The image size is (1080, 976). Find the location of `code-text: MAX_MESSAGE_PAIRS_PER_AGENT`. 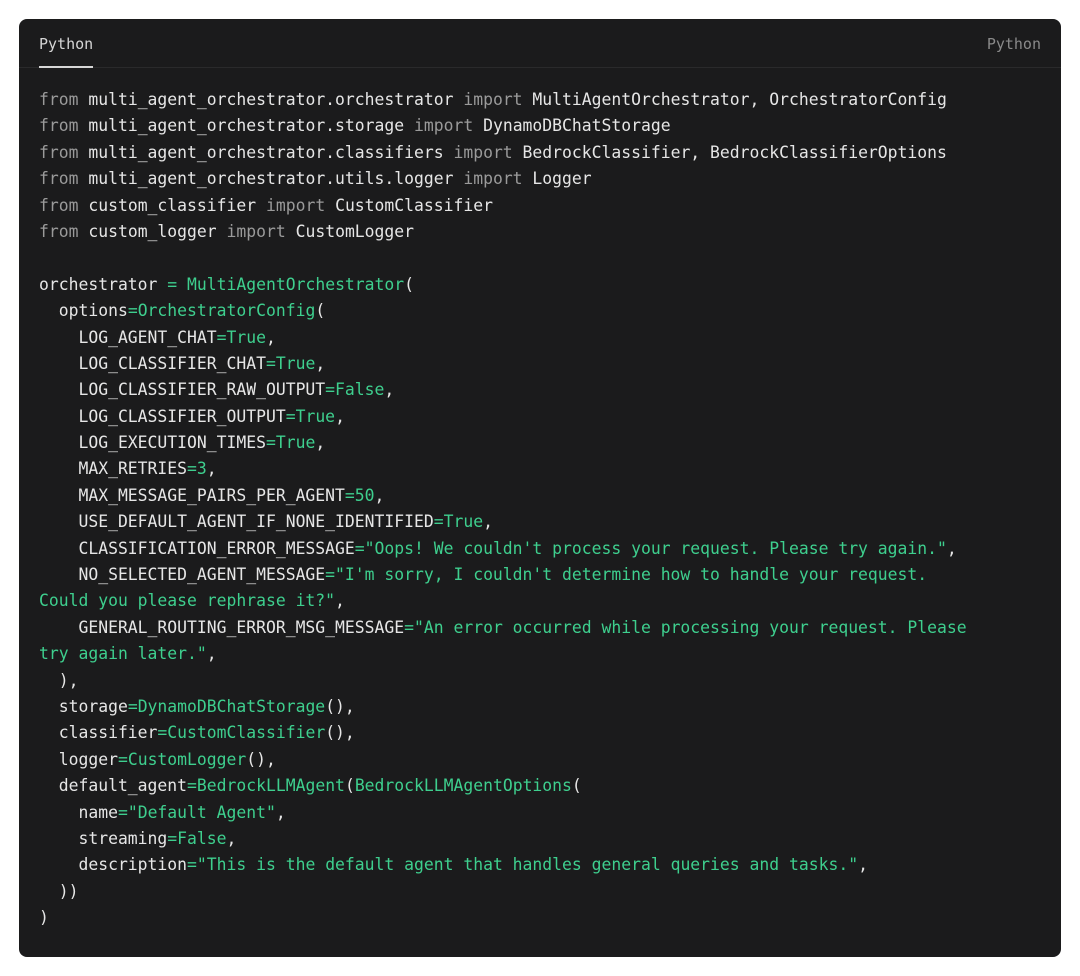

code-text: MAX_MESSAGE_PAIRS_PER_AGENT is located at coordinates (192, 495).